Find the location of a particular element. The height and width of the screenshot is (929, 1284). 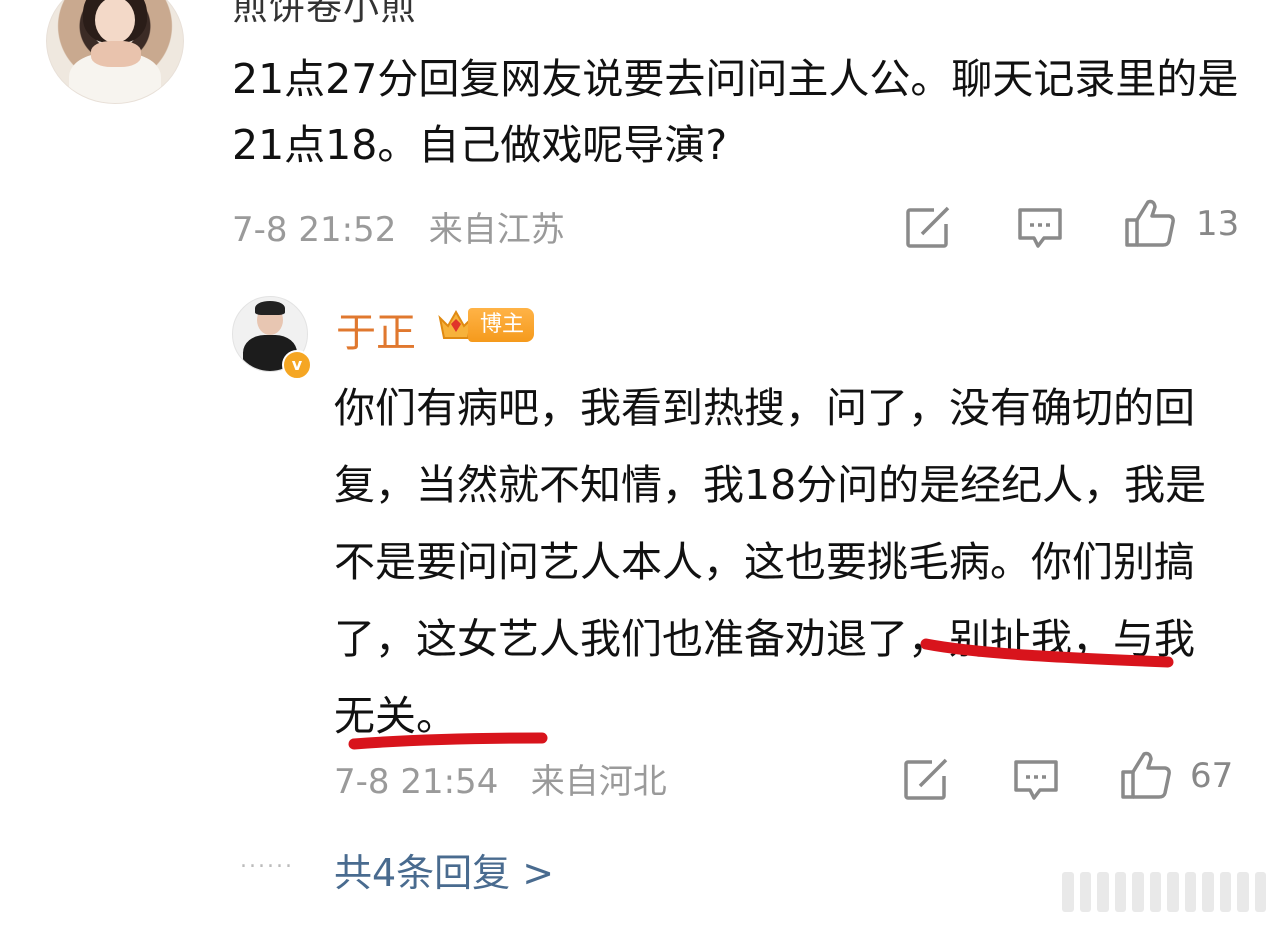

v-verified-icon: v is located at coordinates (297, 365).